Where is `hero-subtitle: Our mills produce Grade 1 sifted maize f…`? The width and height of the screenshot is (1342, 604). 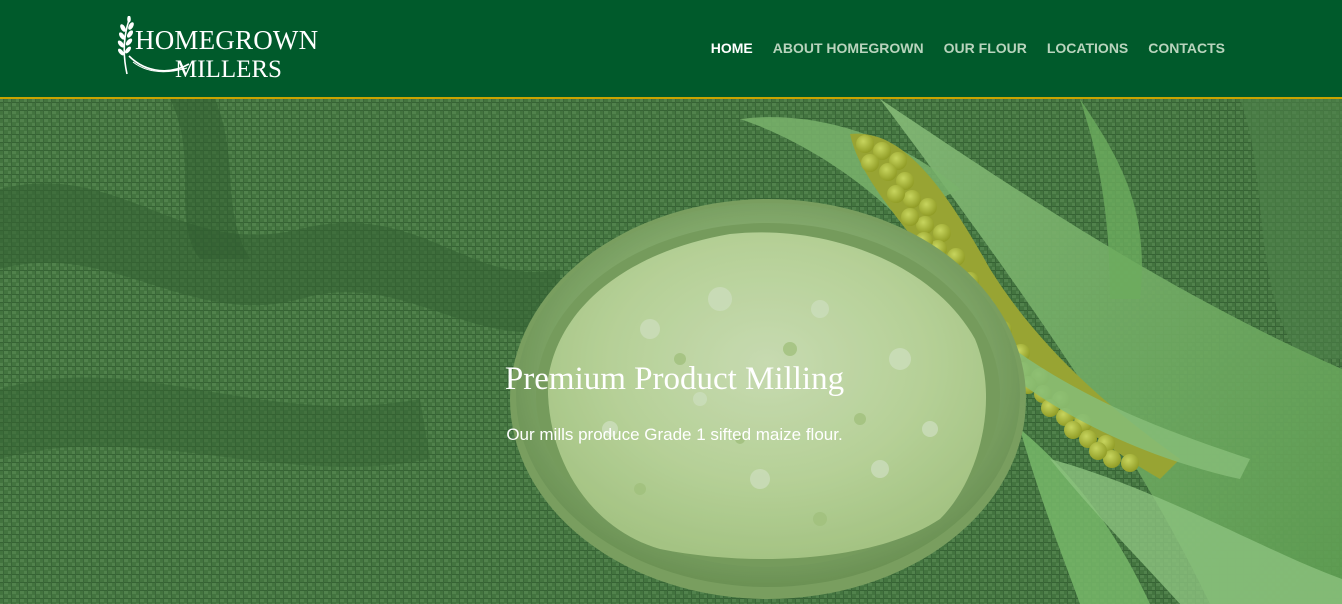 hero-subtitle: Our mills produce Grade 1 sifted maize f… is located at coordinates (674, 434).